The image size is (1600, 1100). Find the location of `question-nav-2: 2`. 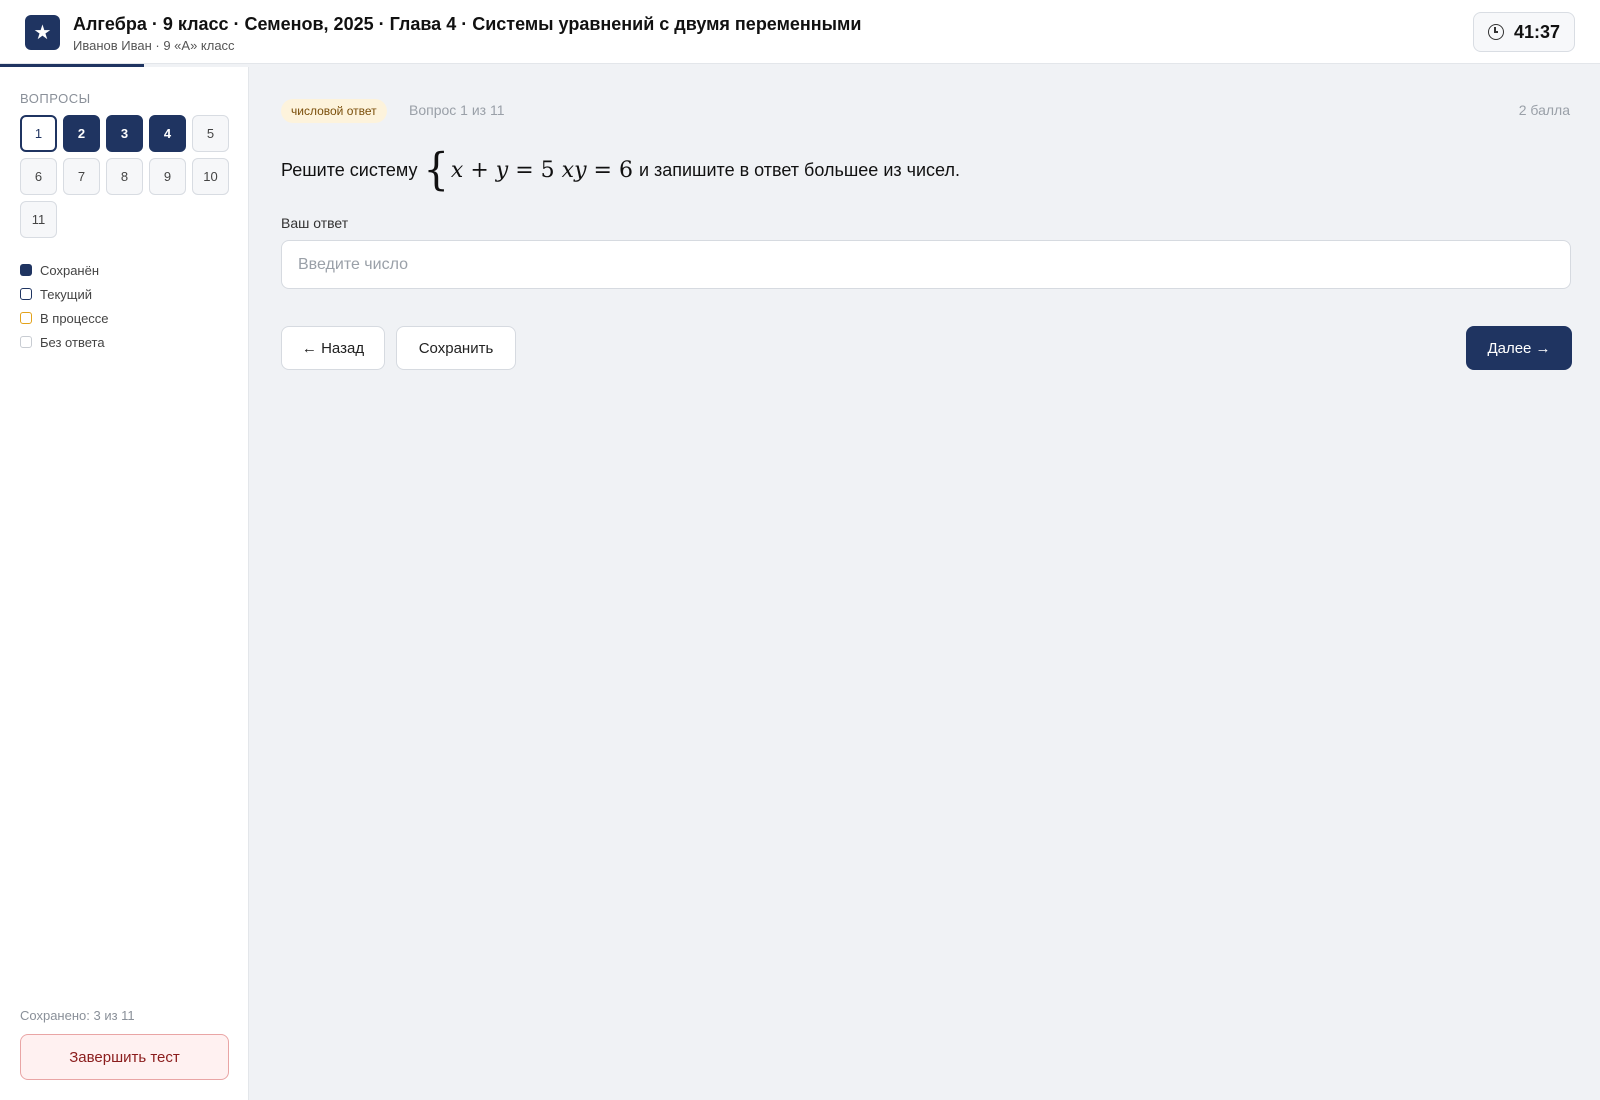

question-nav-2: 2 is located at coordinates (81, 133).